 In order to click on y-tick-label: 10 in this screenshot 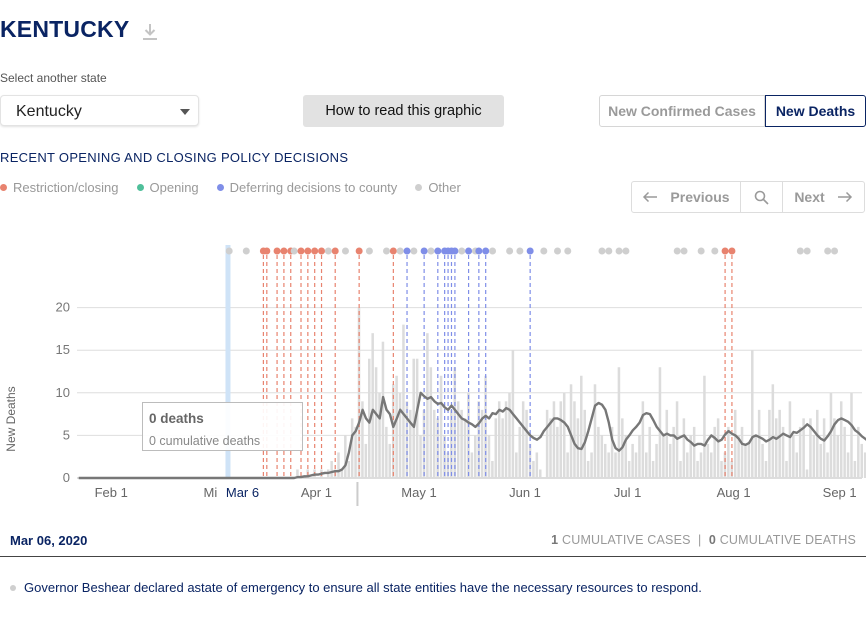, I will do `click(63, 392)`.